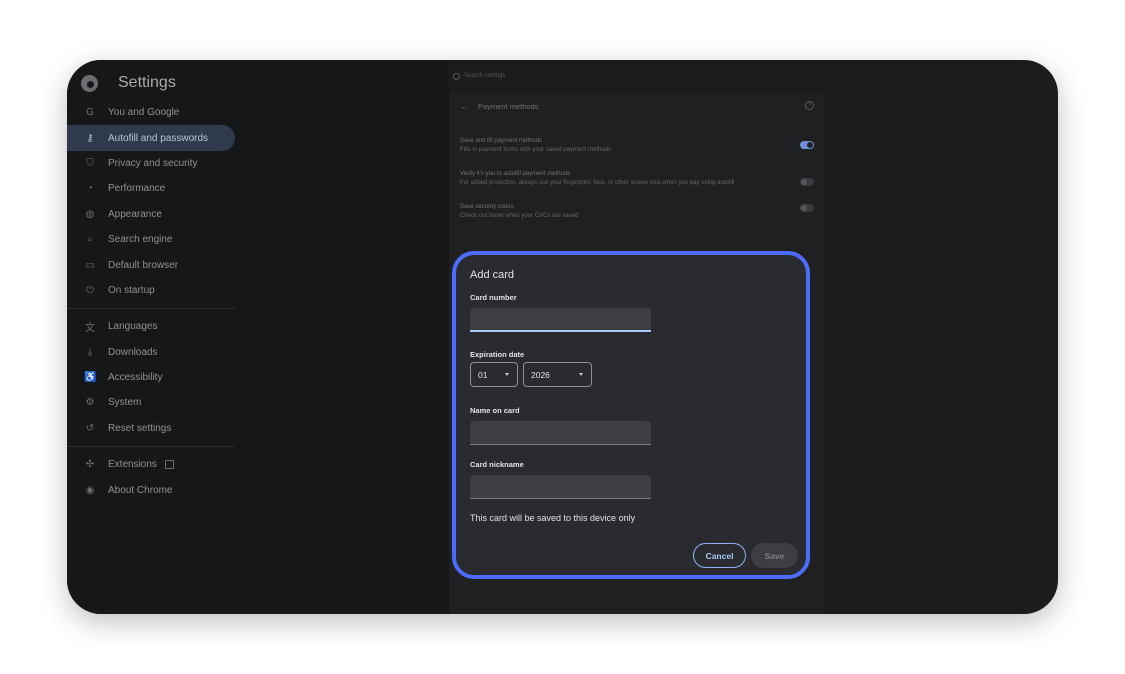 This screenshot has height=674, width=1125. Describe the element at coordinates (494, 374) in the screenshot. I see `expiration-month-select: 01` at that location.